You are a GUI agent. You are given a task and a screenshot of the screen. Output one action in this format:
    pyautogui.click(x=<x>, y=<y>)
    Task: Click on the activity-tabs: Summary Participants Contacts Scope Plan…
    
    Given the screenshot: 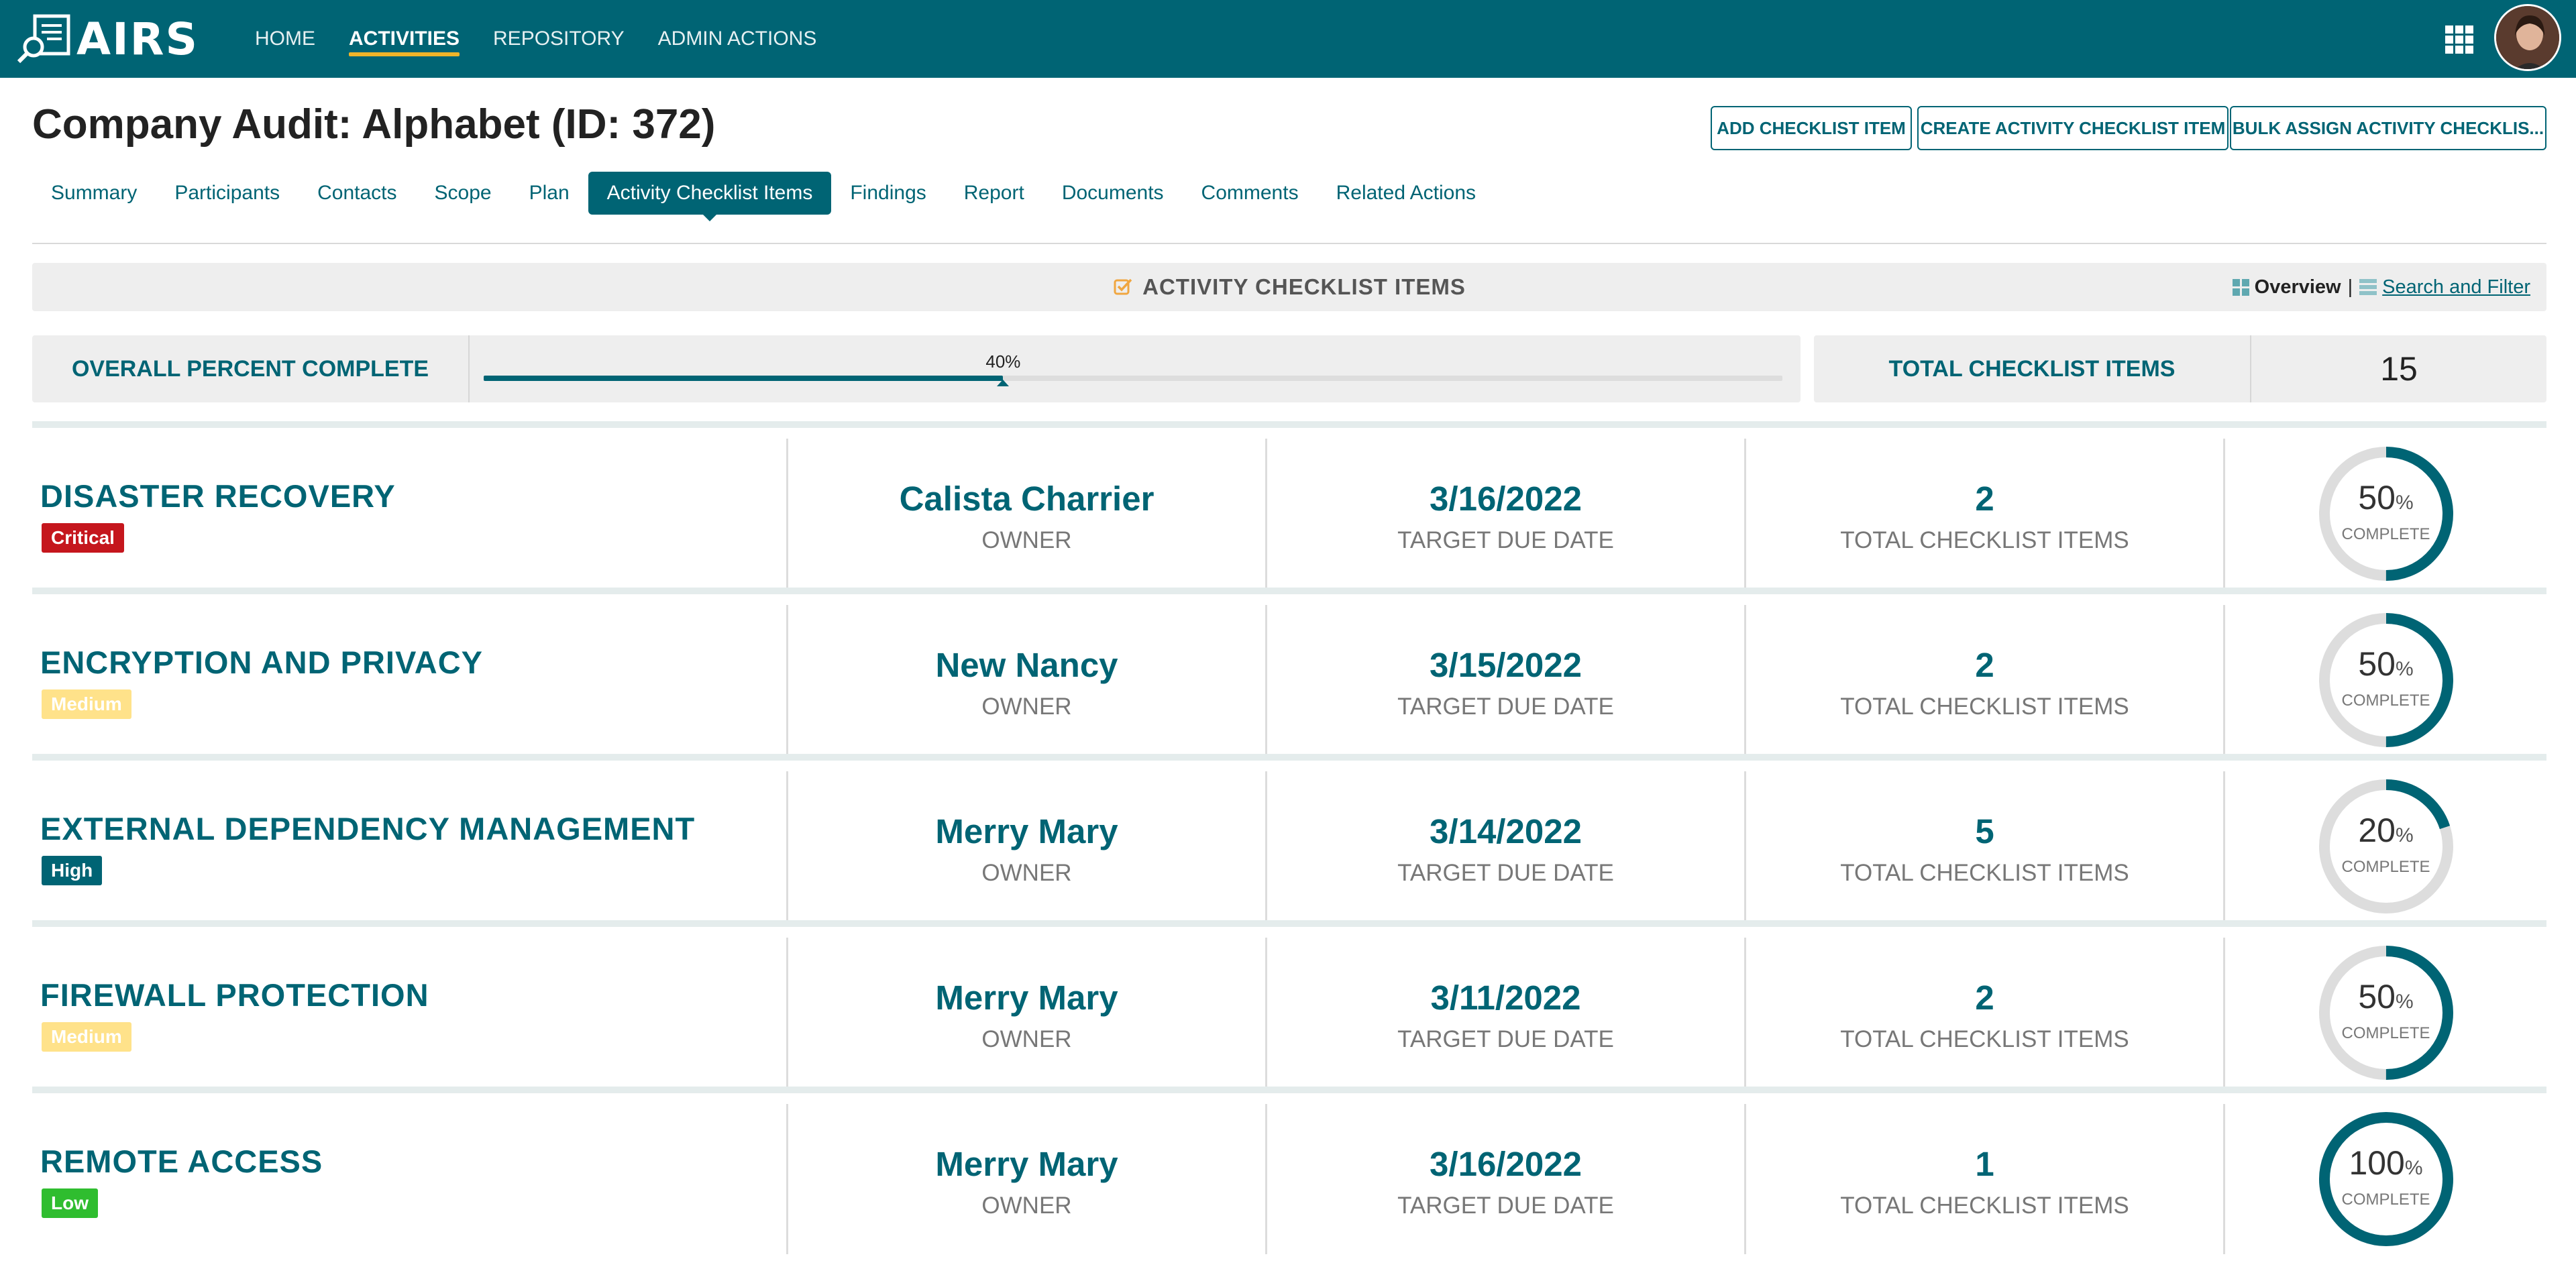 What is the action you would take?
    pyautogui.click(x=763, y=196)
    